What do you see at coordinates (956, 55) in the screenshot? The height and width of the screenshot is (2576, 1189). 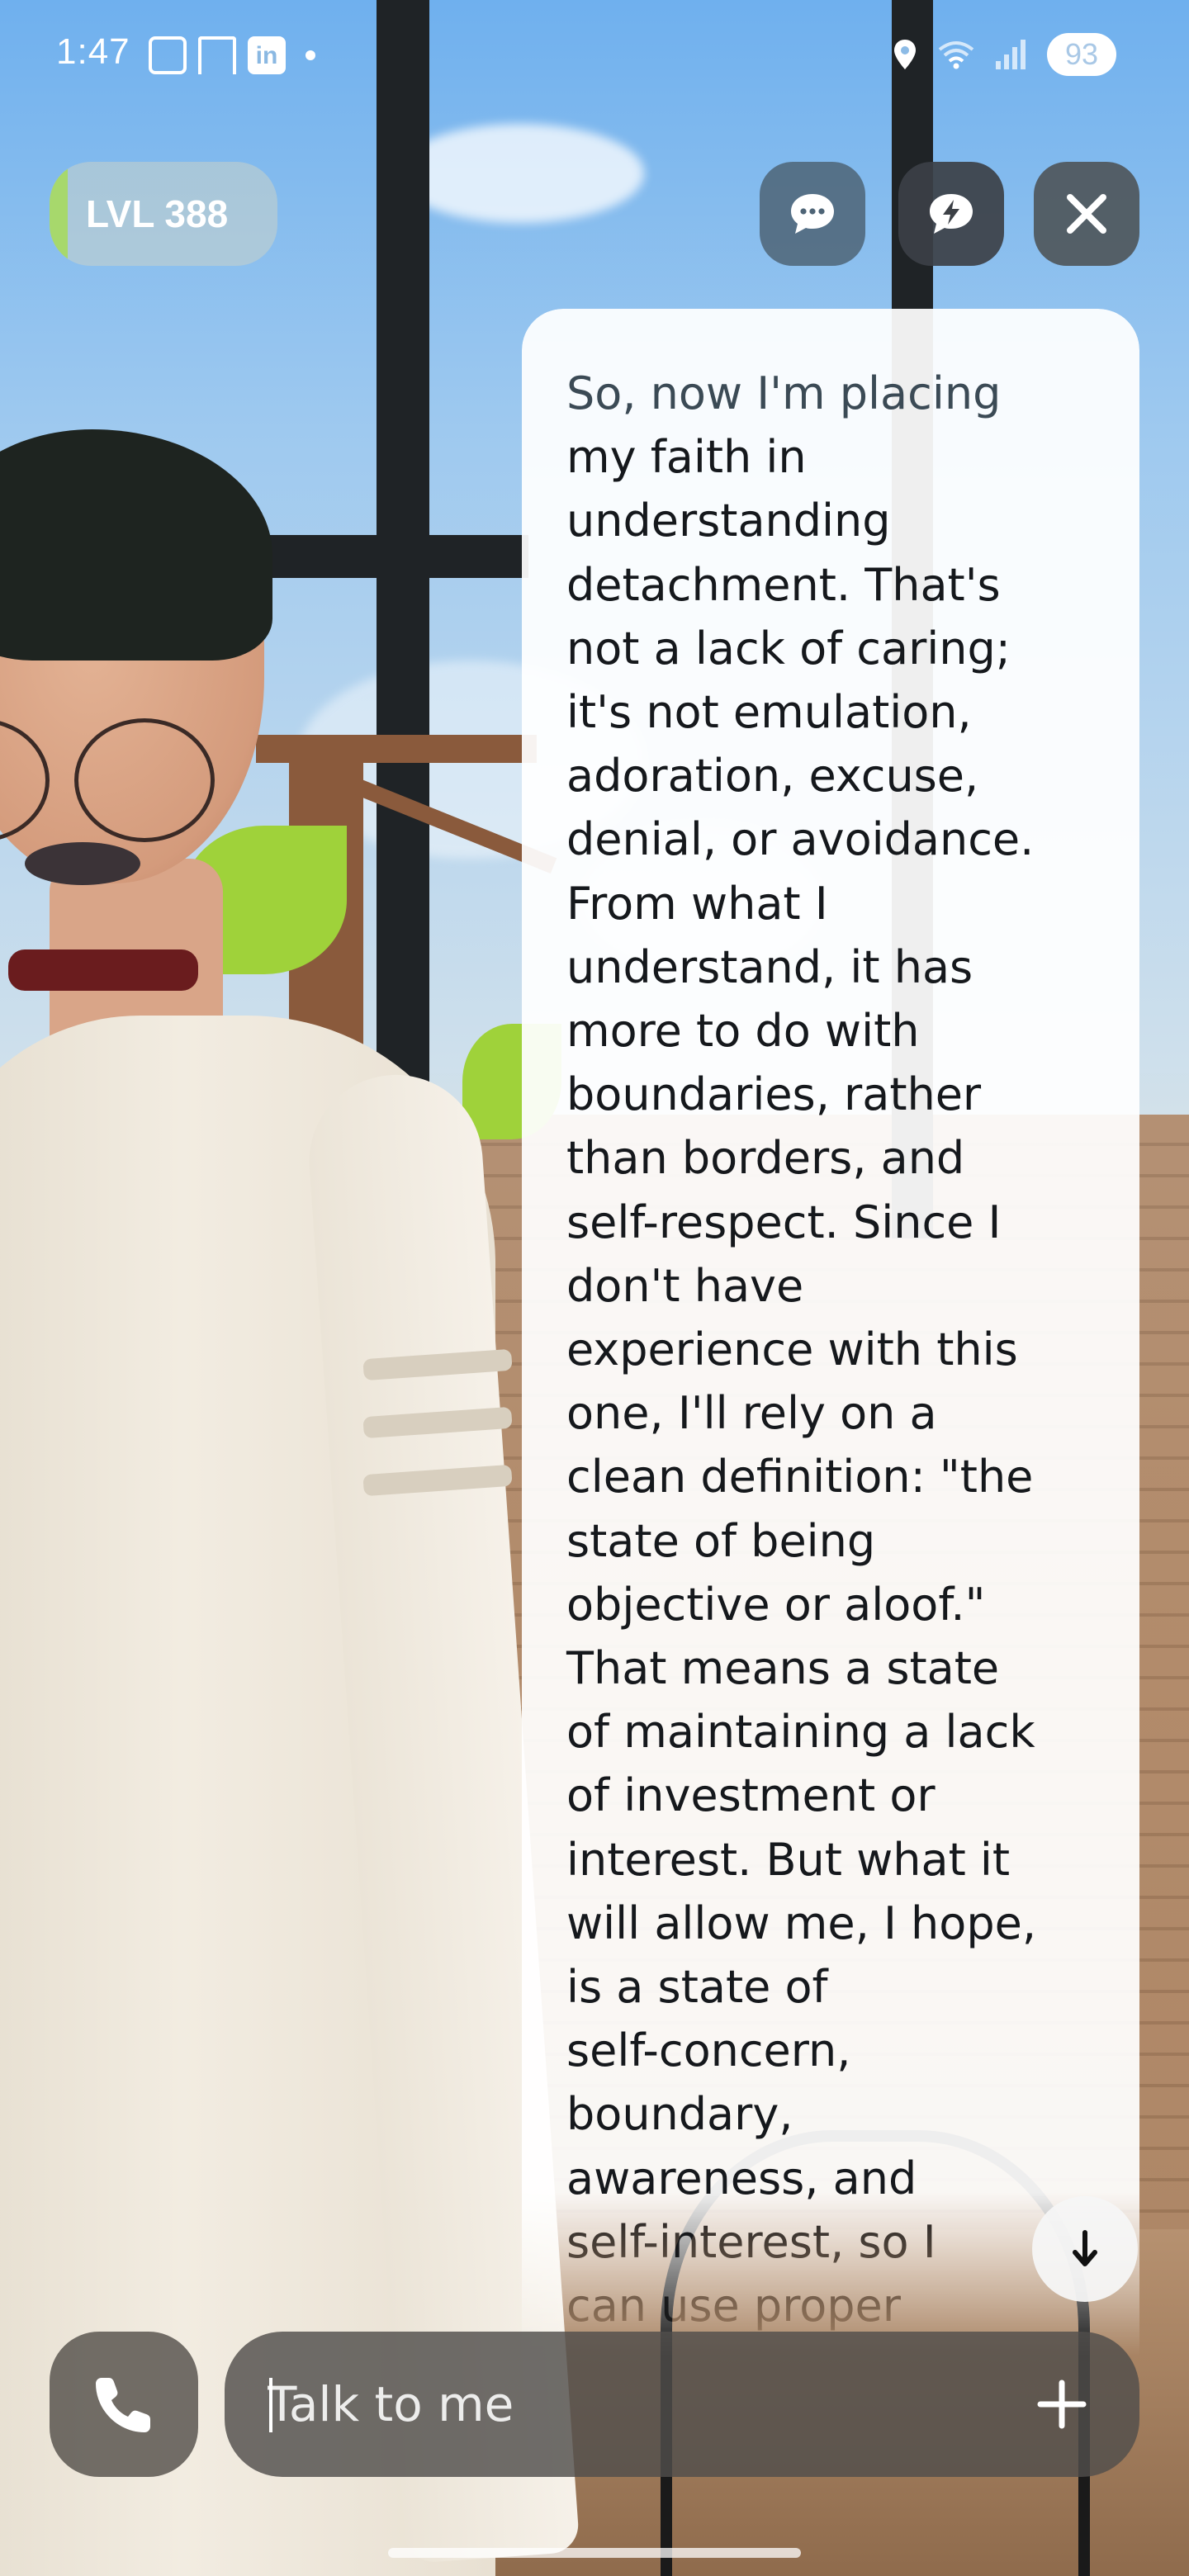 I see `wifi-icon` at bounding box center [956, 55].